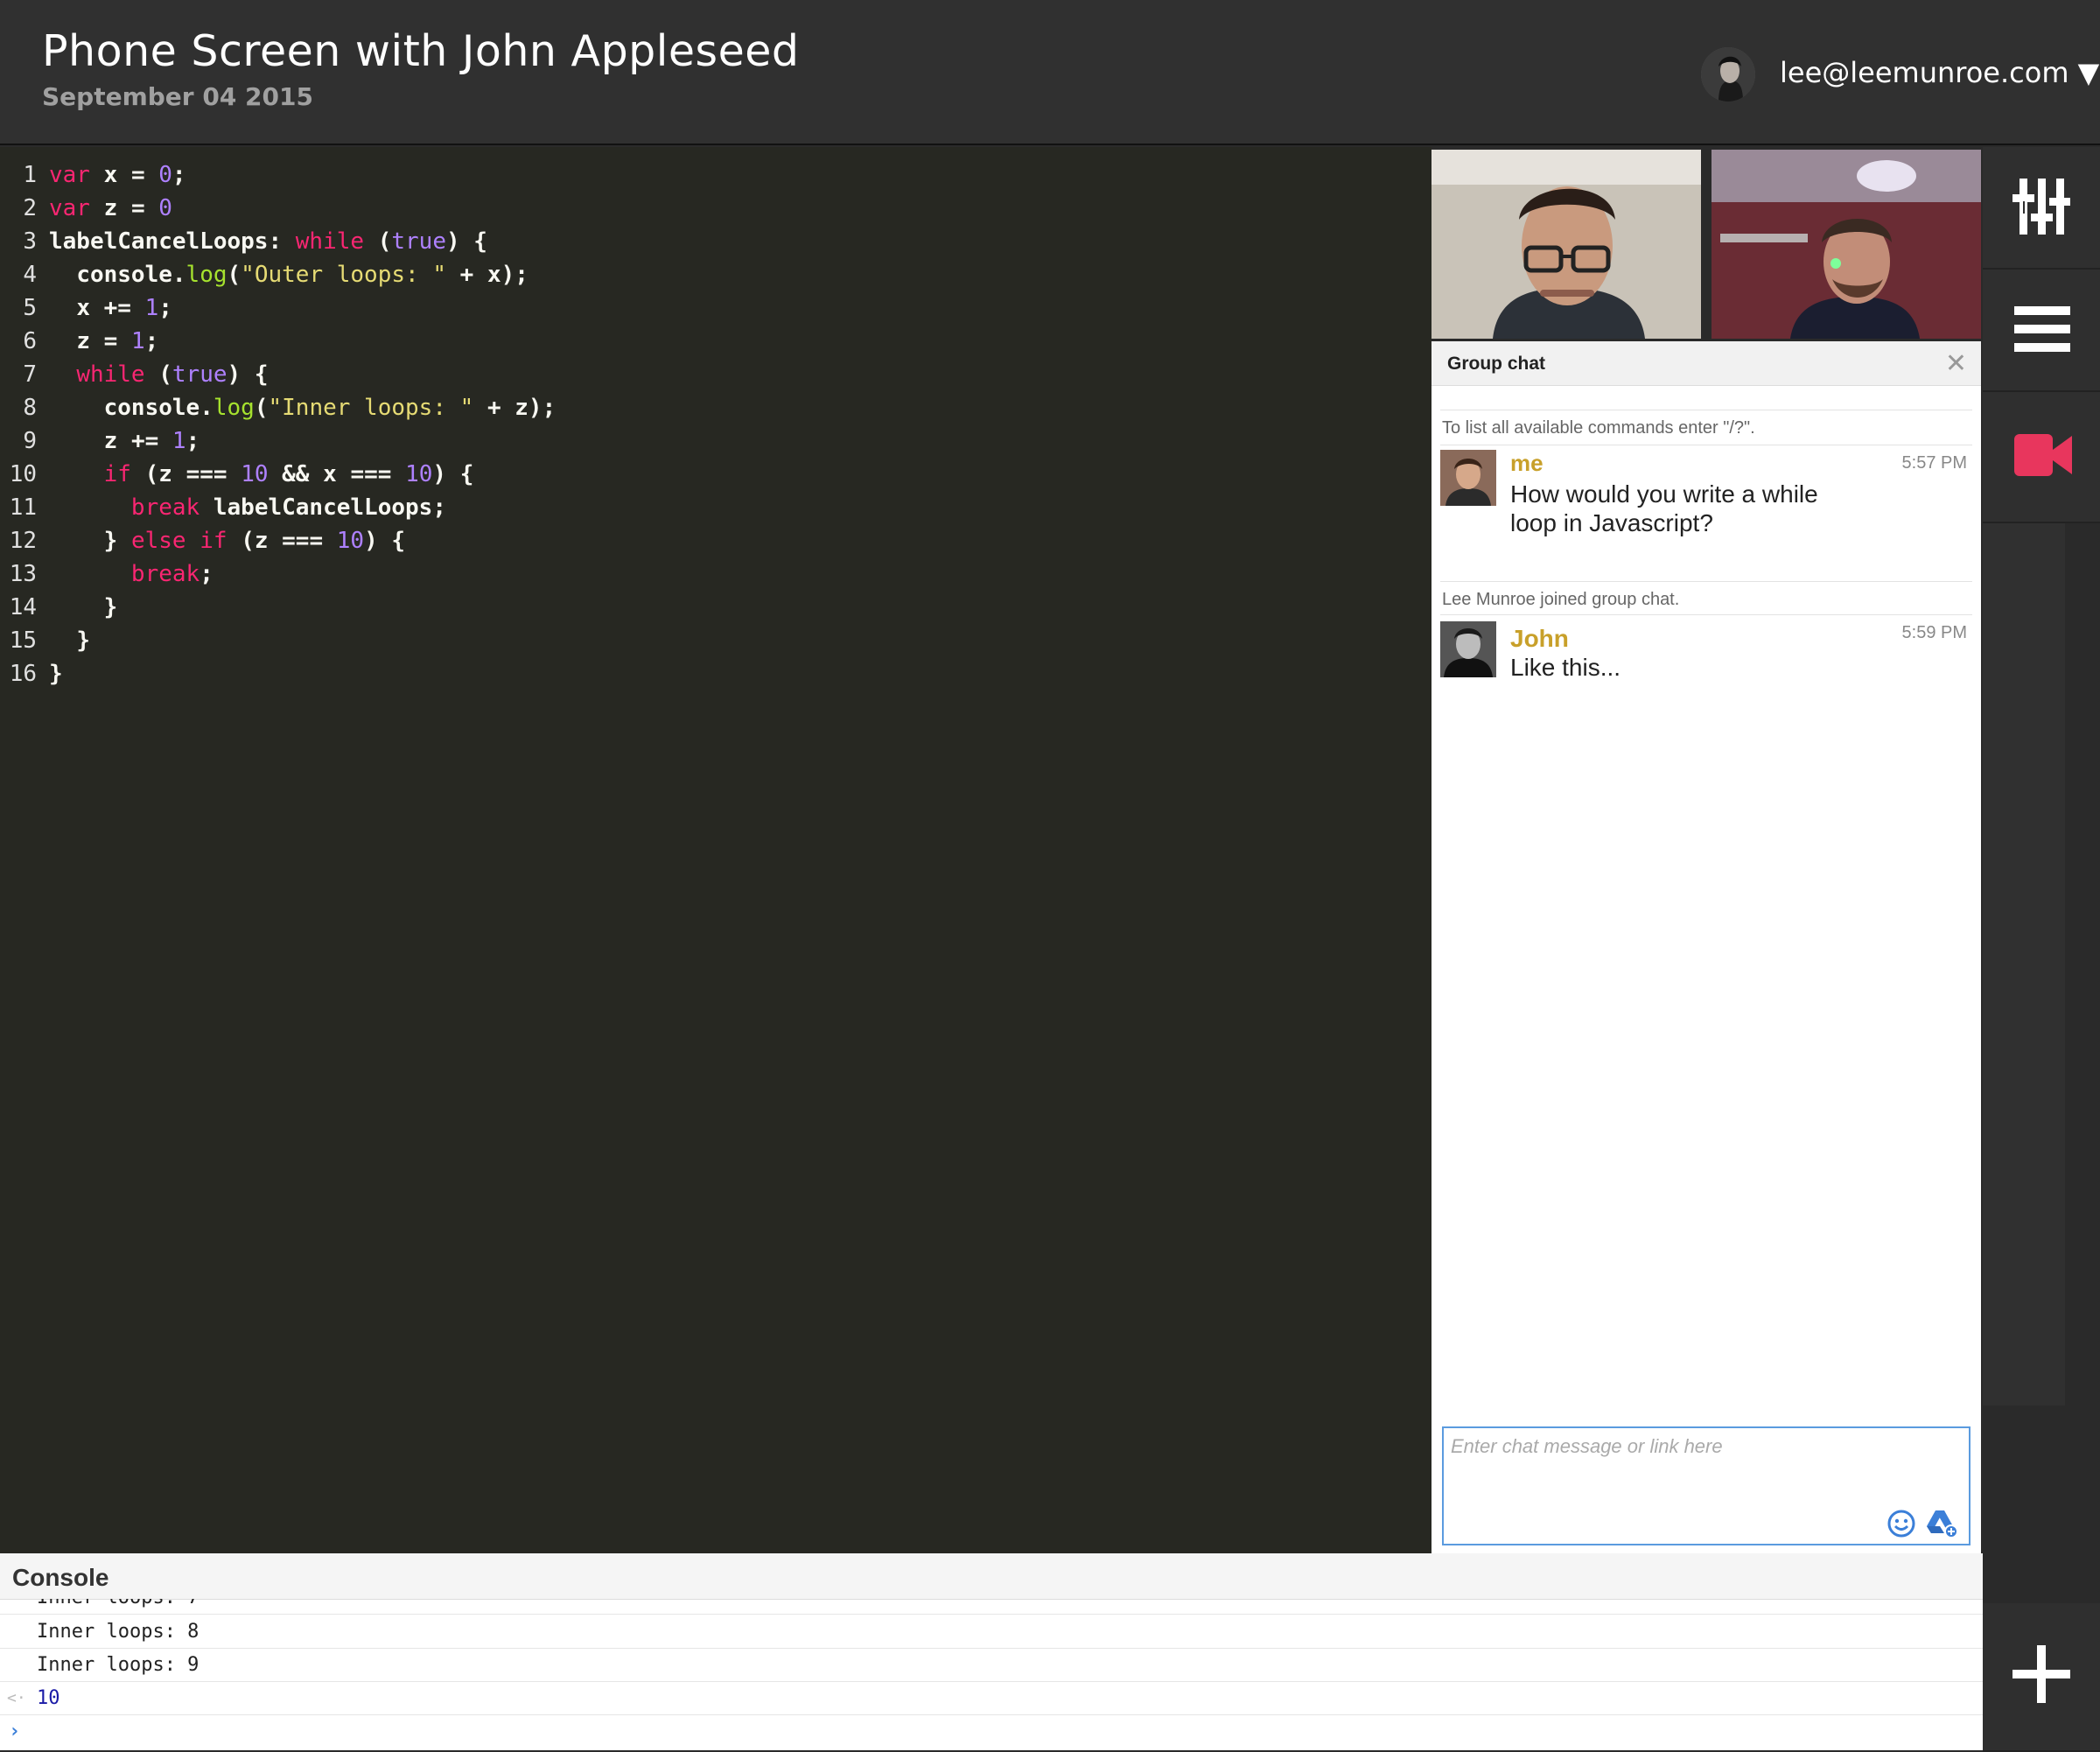  Describe the element at coordinates (23, 508) in the screenshot. I see `line-number: 11` at that location.